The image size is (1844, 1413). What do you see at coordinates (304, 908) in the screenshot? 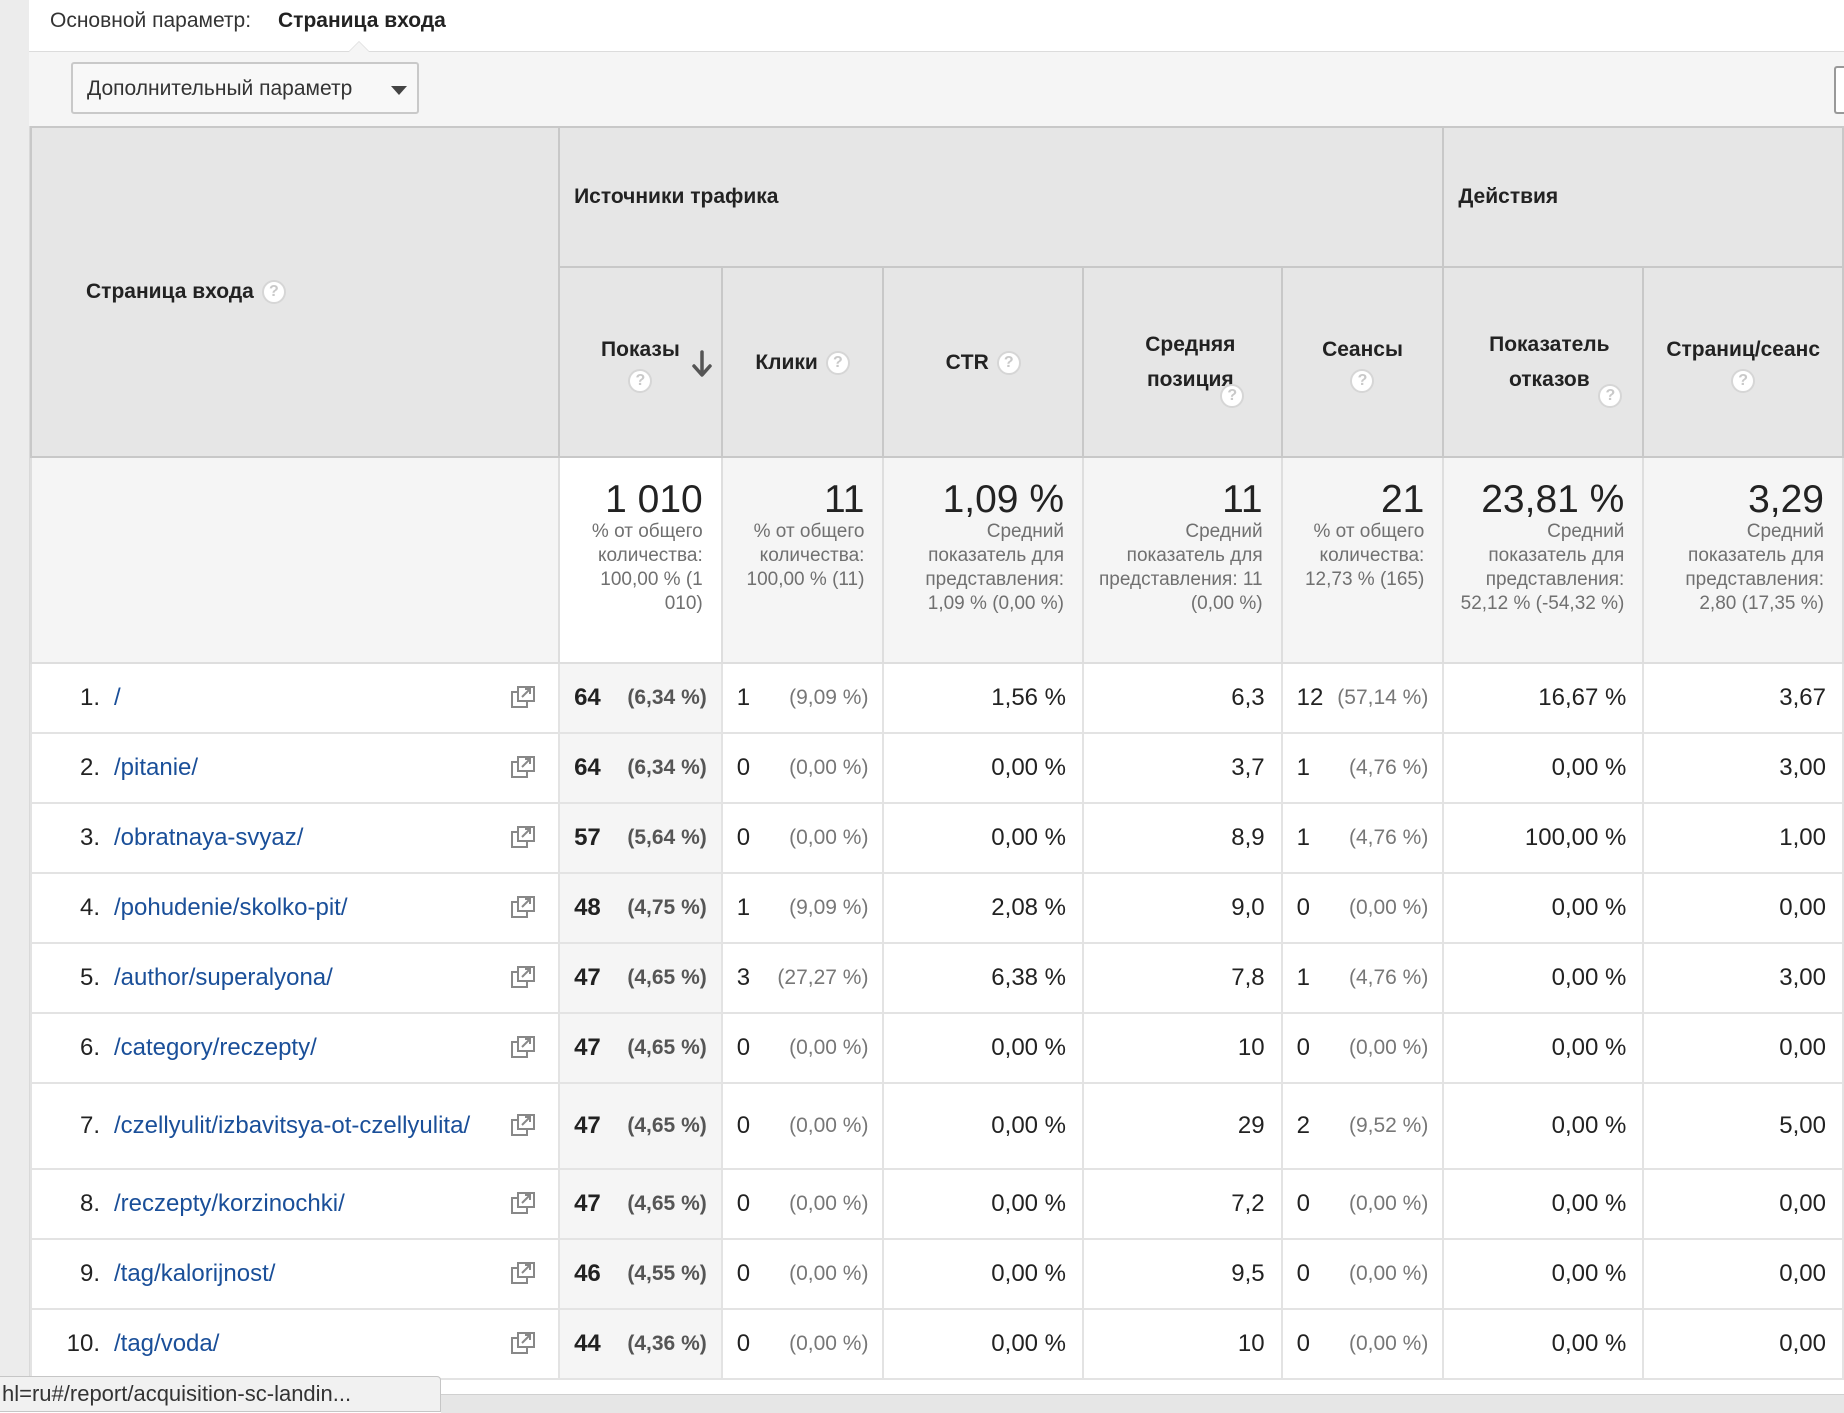
I see `landing-page-link: /pohudenie/skolko-pit/` at bounding box center [304, 908].